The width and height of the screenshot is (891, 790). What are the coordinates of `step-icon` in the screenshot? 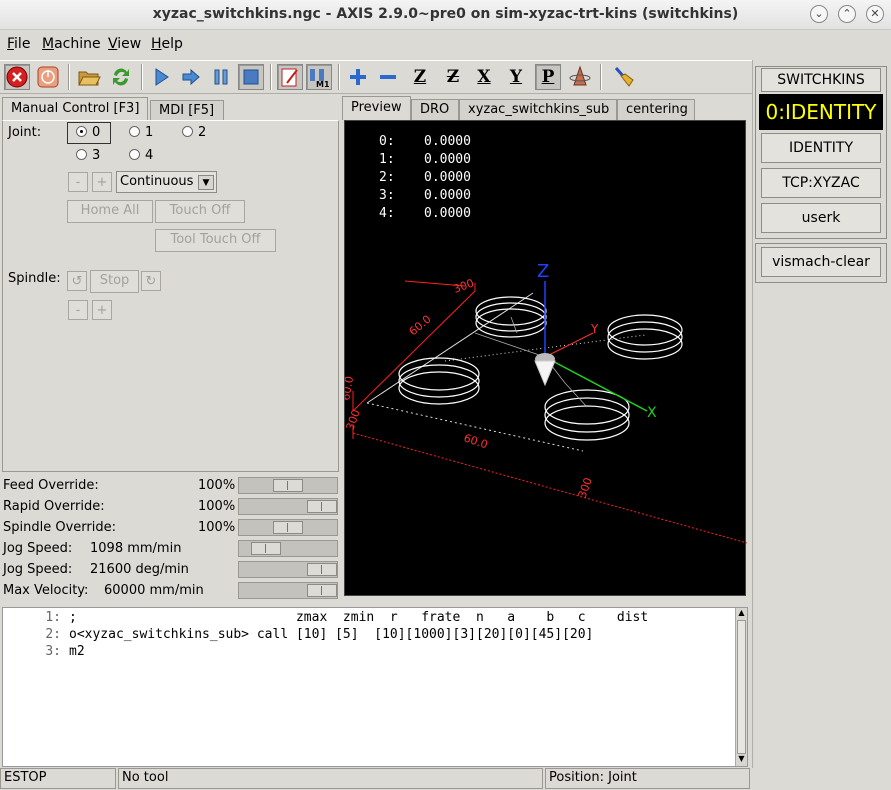 It's located at (191, 77).